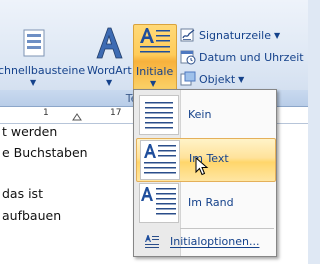 This screenshot has height=264, width=320. Describe the element at coordinates (116, 113) in the screenshot. I see `ruler-mark: 17` at that location.